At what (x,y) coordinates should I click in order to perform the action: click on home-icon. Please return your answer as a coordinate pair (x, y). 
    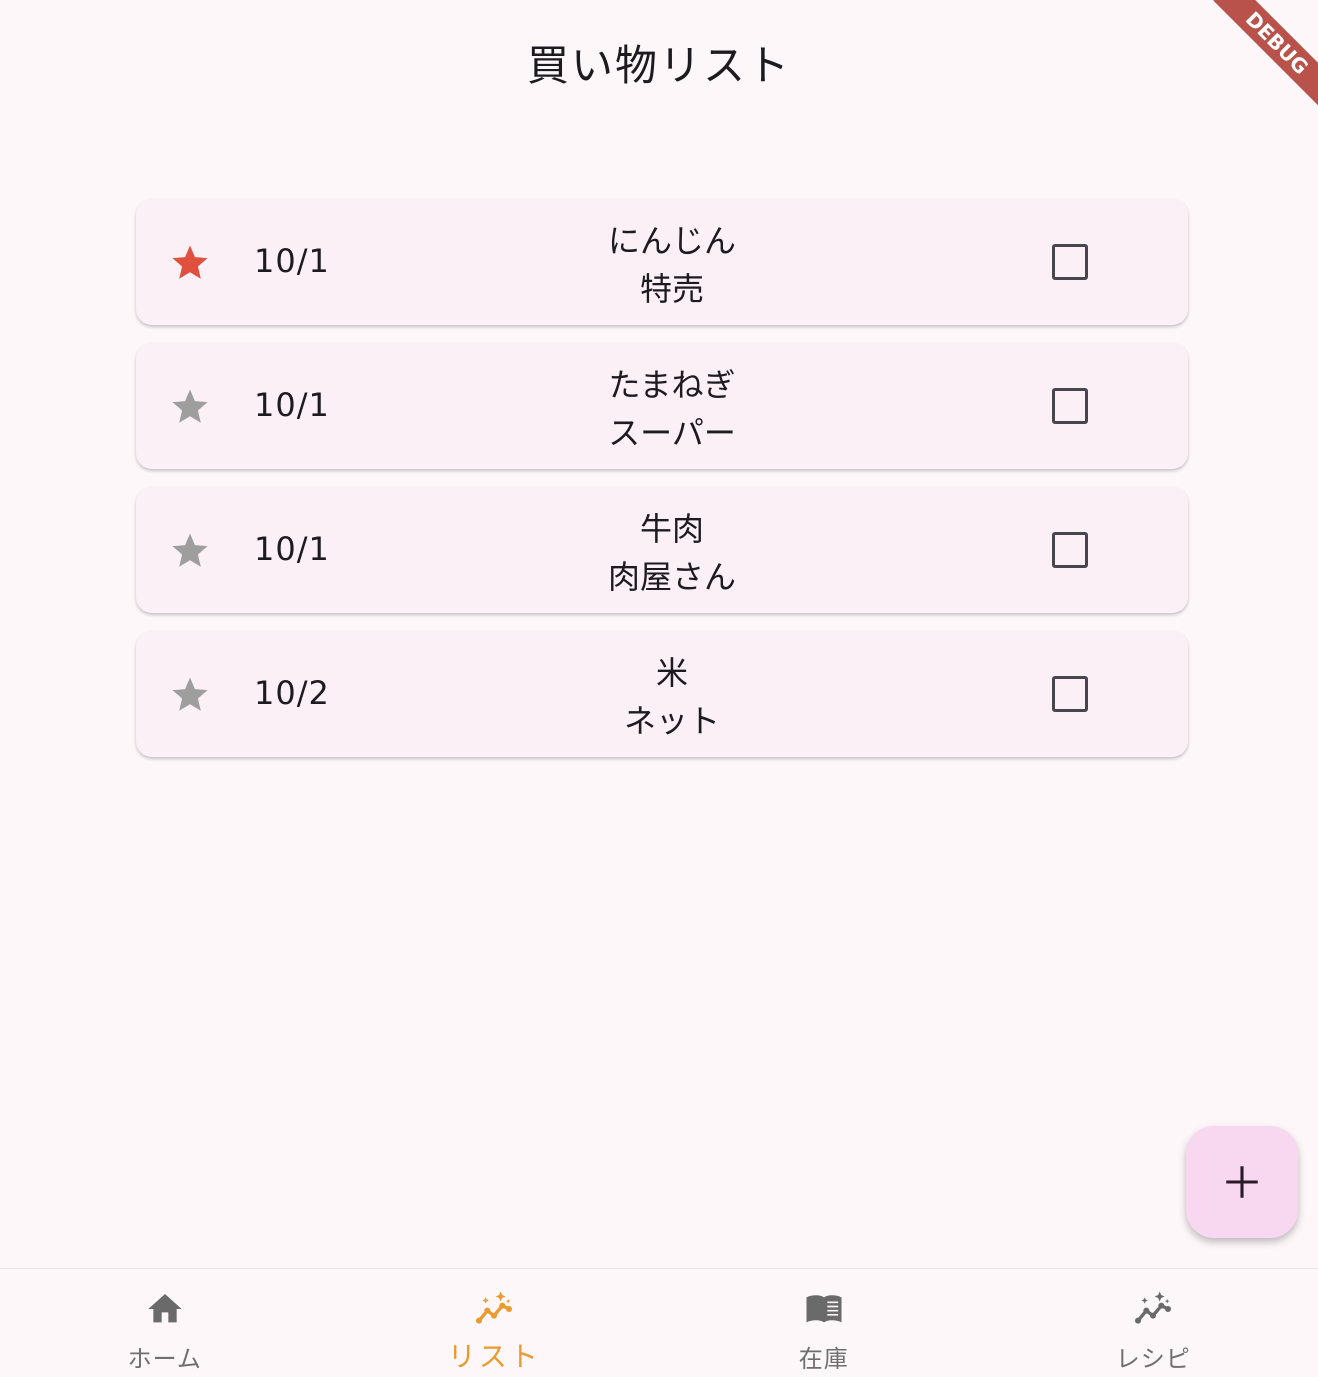
    Looking at the image, I should click on (165, 1309).